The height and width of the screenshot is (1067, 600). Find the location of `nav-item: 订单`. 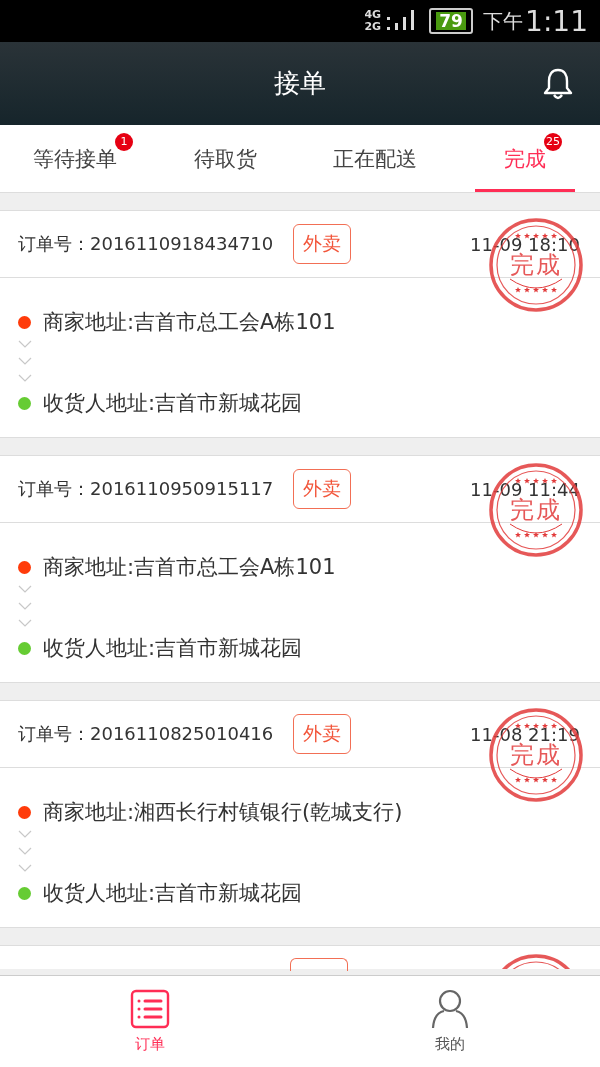

nav-item: 订单 is located at coordinates (150, 1021).